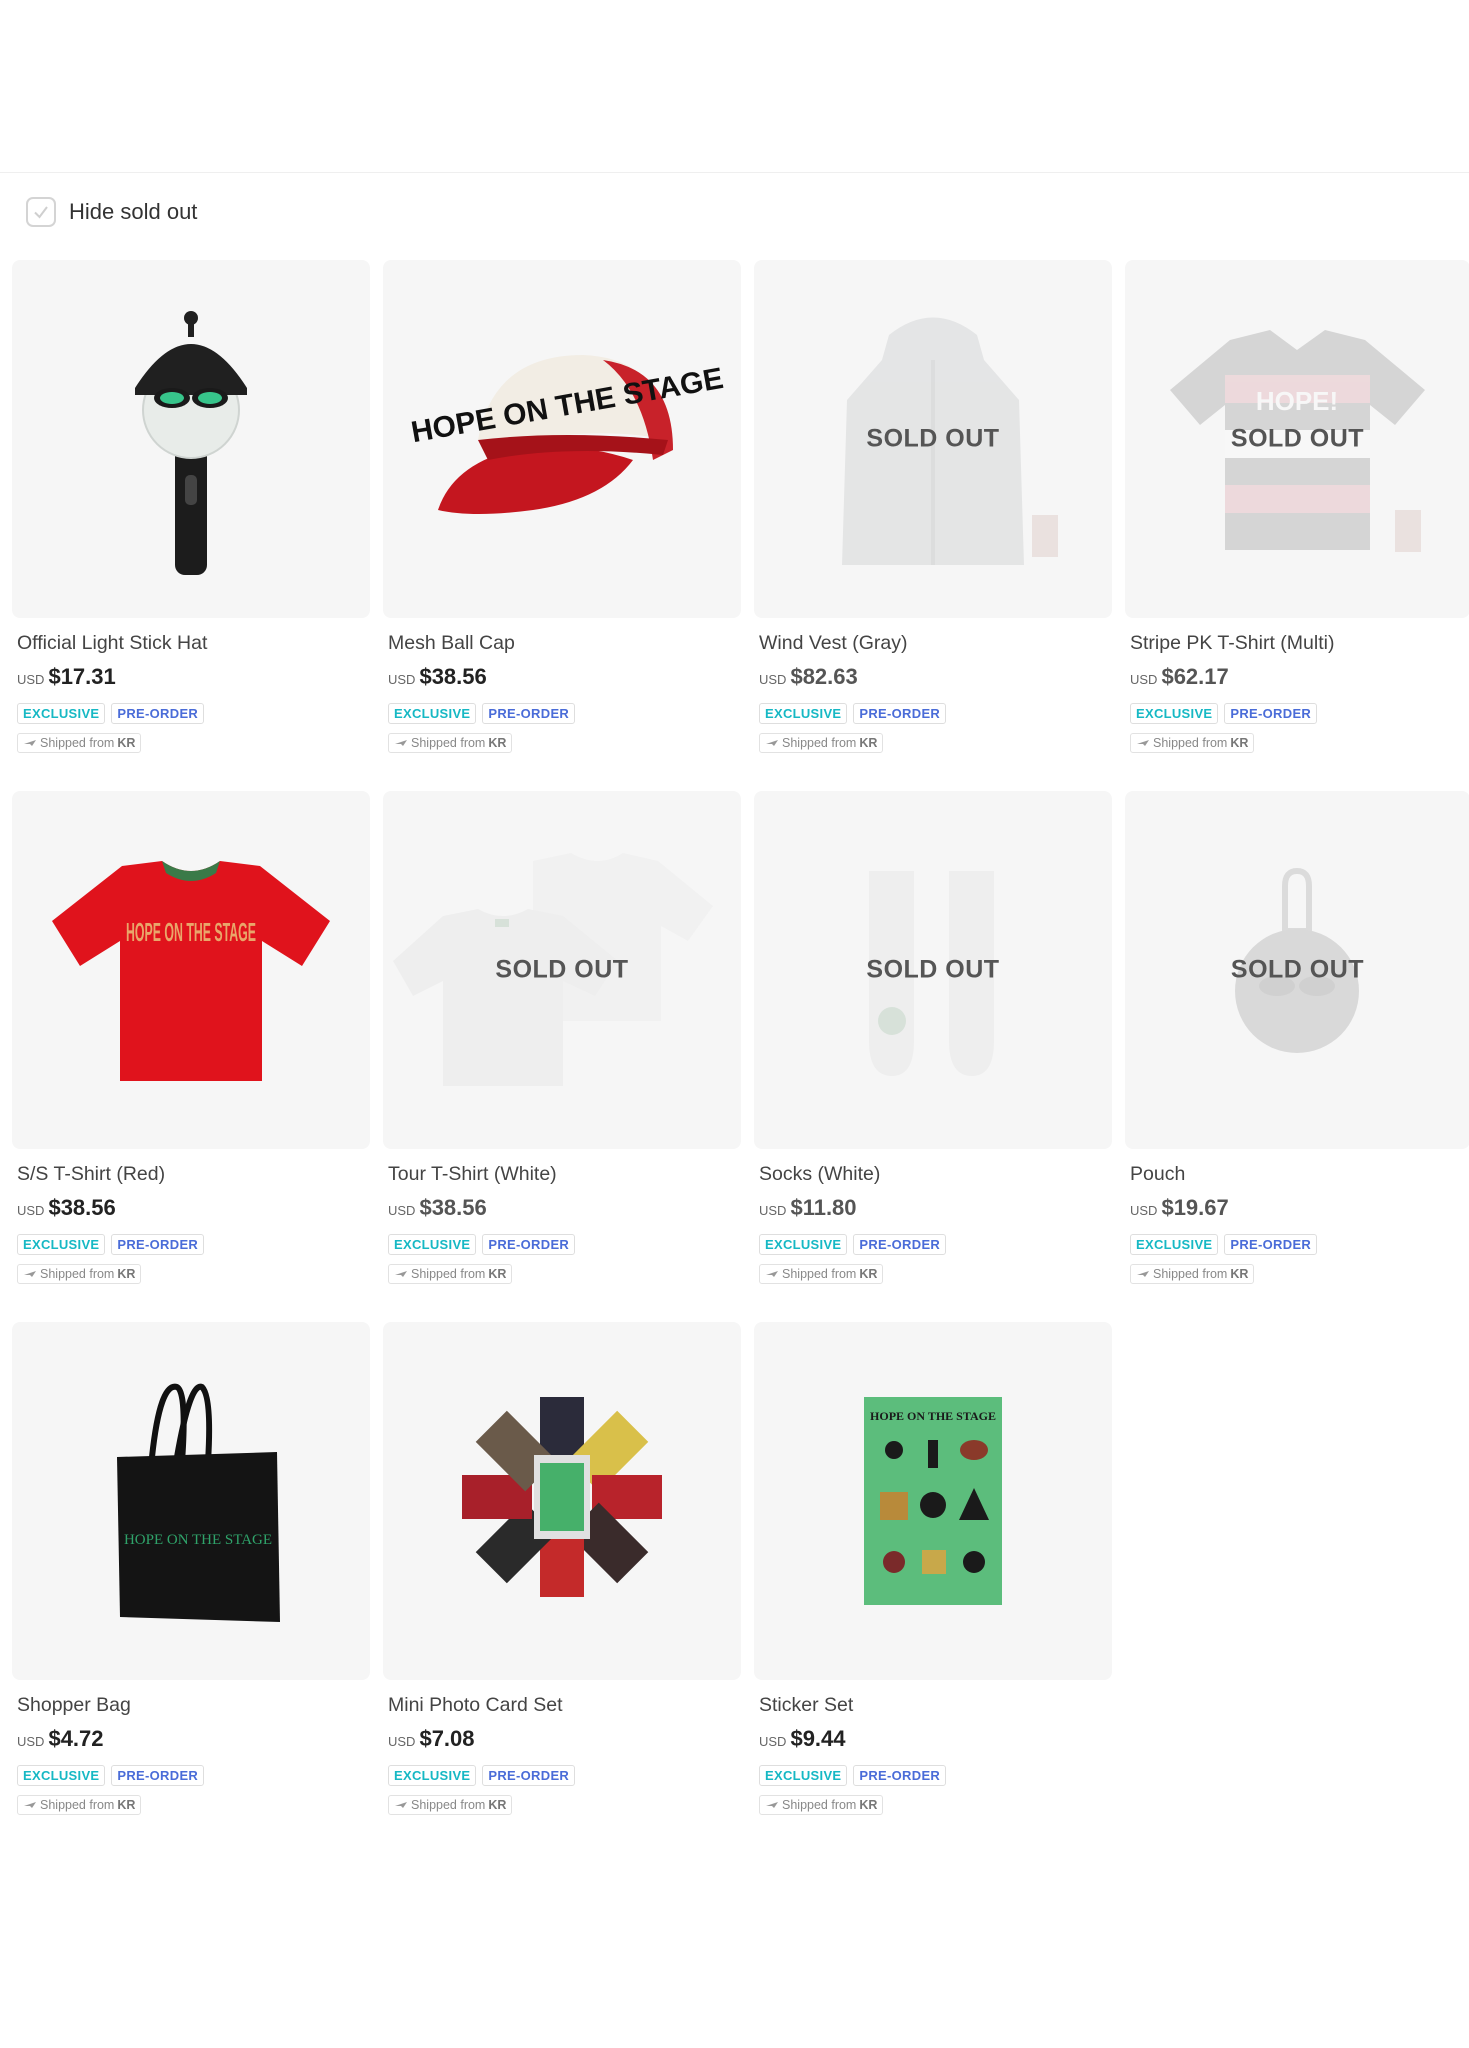 The image size is (1469, 2048). What do you see at coordinates (935, 1705) in the screenshot?
I see `product-name: Sticker Set` at bounding box center [935, 1705].